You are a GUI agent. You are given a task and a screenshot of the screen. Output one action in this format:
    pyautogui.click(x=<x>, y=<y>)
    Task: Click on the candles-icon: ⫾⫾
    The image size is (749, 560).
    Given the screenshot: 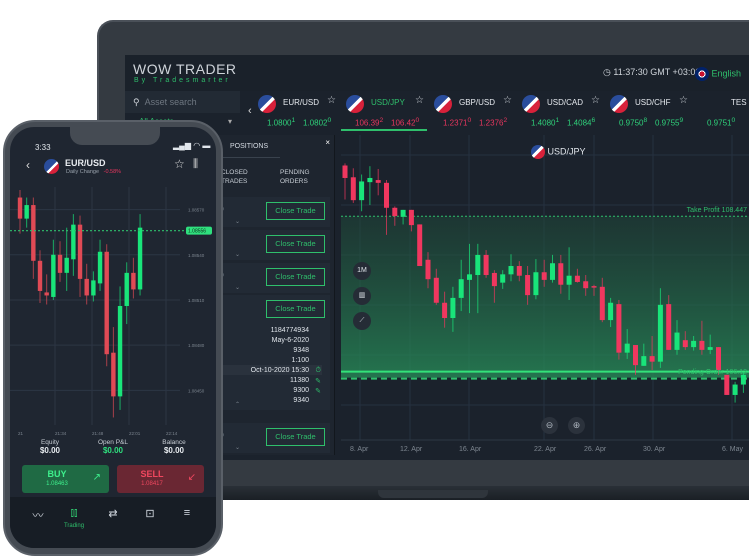 What is the action you would take?
    pyautogui.click(x=74, y=513)
    